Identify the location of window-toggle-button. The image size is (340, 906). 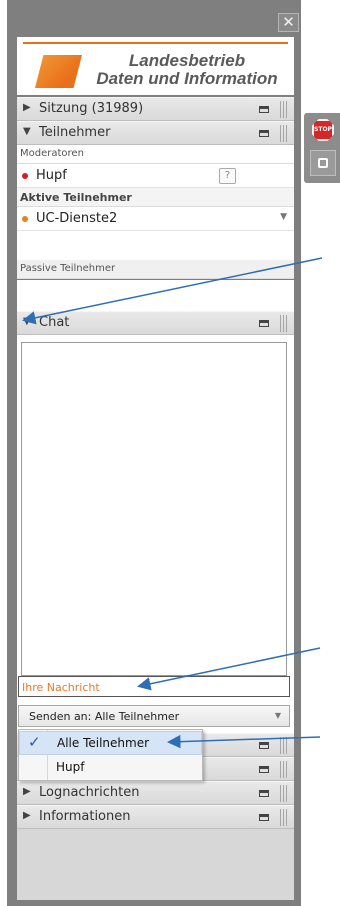
(323, 163).